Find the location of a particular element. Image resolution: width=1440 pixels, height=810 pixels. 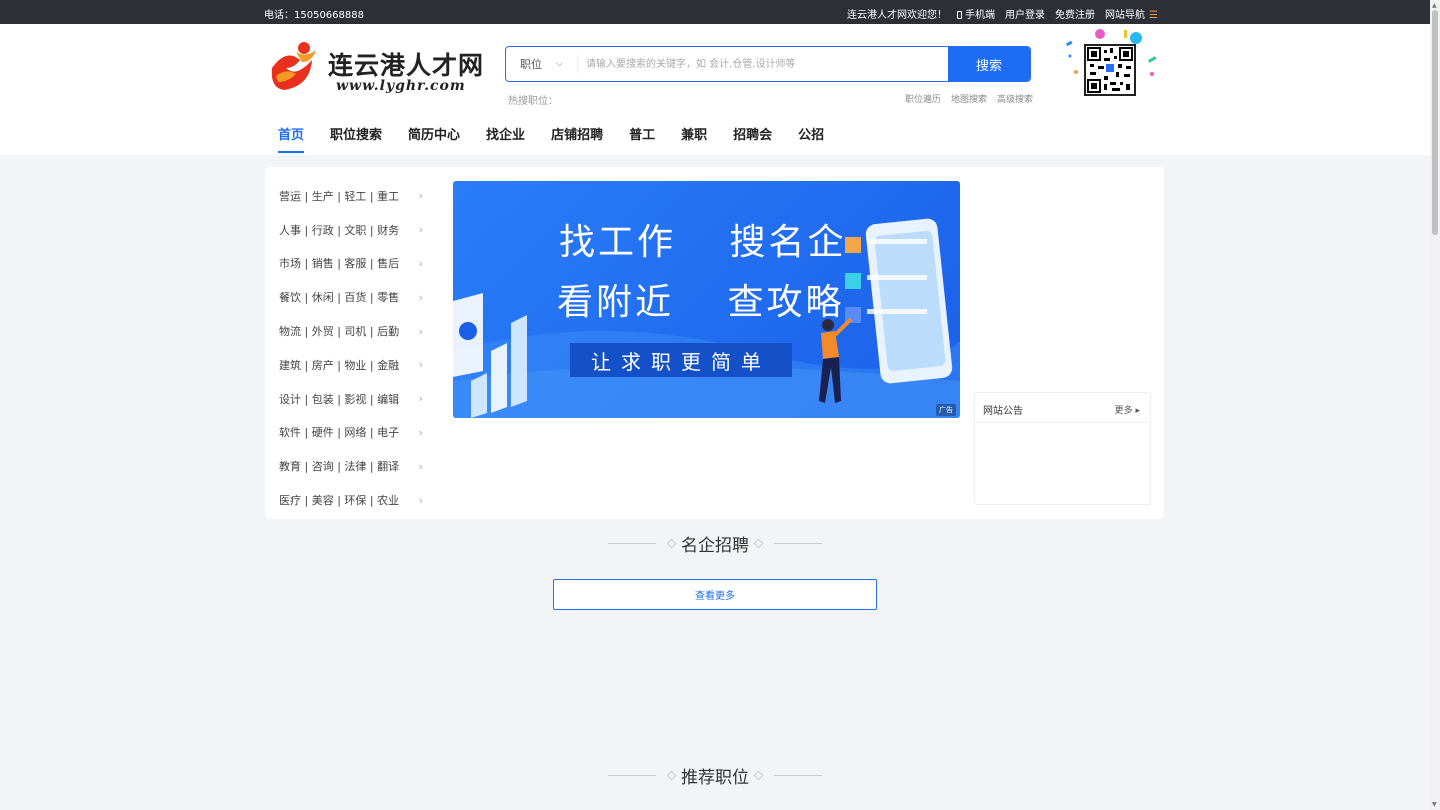

nav-item-resume-center: 简历中心 is located at coordinates (434, 138).